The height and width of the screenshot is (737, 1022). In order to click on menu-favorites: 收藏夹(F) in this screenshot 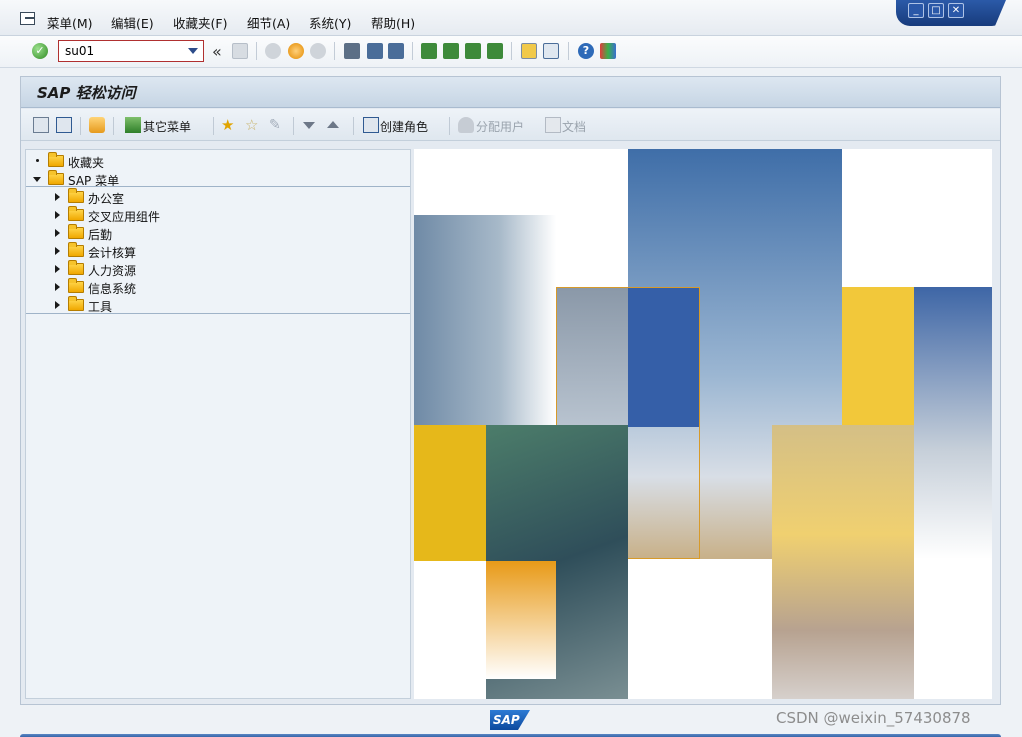, I will do `click(200, 22)`.